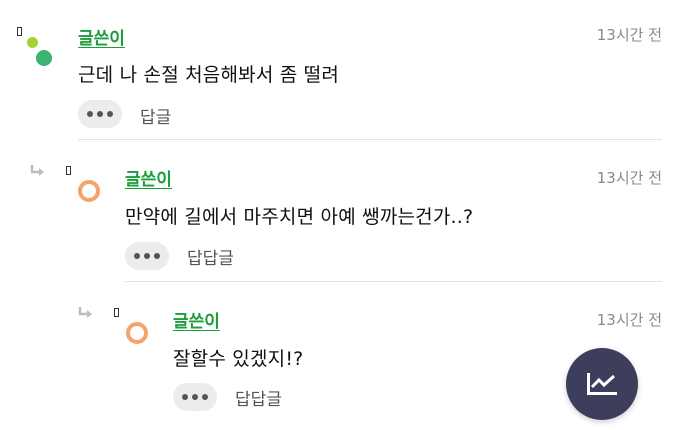 The height and width of the screenshot is (430, 678). What do you see at coordinates (299, 217) in the screenshot?
I see `comment-text: 만약에 길에서 마주치면 아예 쌩까는건가..?` at bounding box center [299, 217].